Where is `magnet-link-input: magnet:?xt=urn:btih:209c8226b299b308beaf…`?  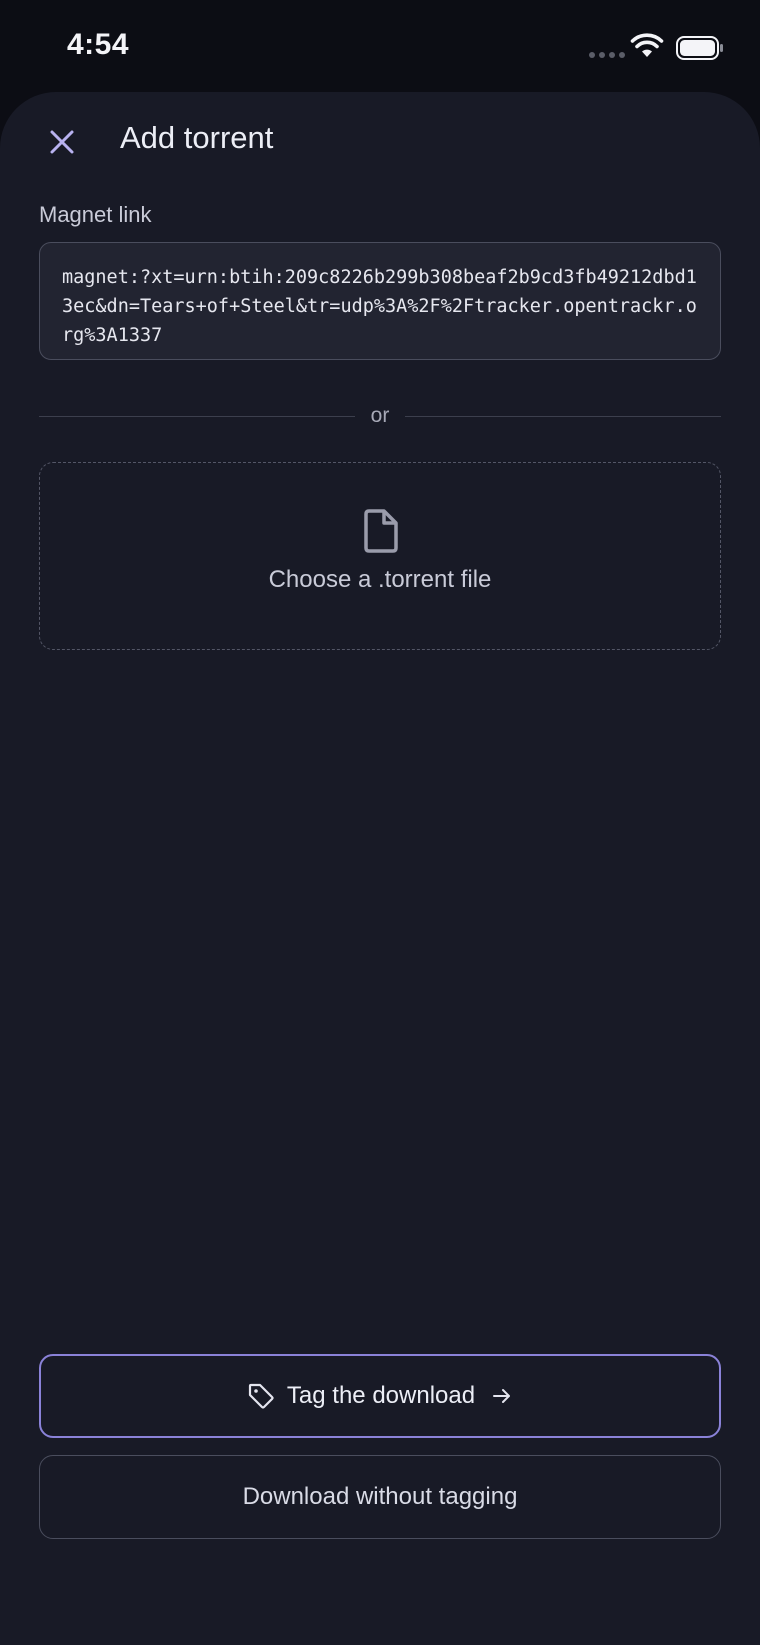 magnet-link-input: magnet:?xt=urn:btih:209c8226b299b308beaf… is located at coordinates (380, 301).